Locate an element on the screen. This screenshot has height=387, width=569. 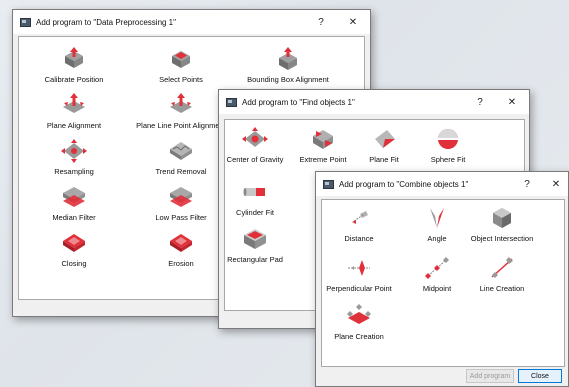
program-item-object-intersection: Object Intersection is located at coordinates (502, 224).